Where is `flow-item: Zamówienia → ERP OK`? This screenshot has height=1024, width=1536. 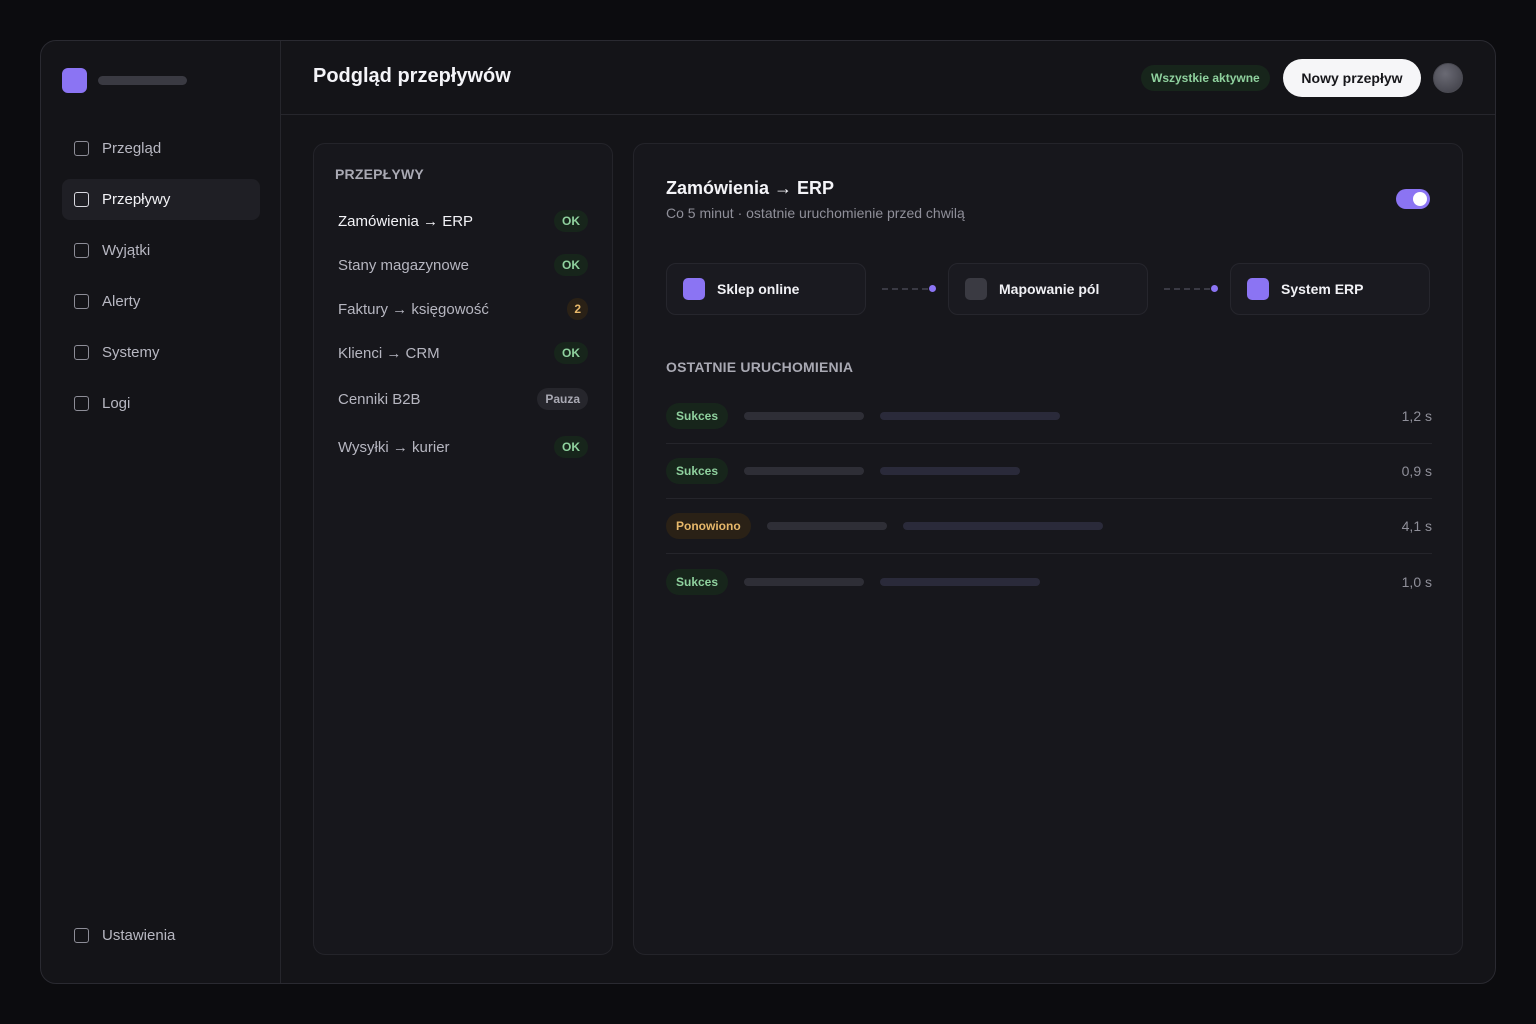 flow-item: Zamówienia → ERP OK is located at coordinates (463, 221).